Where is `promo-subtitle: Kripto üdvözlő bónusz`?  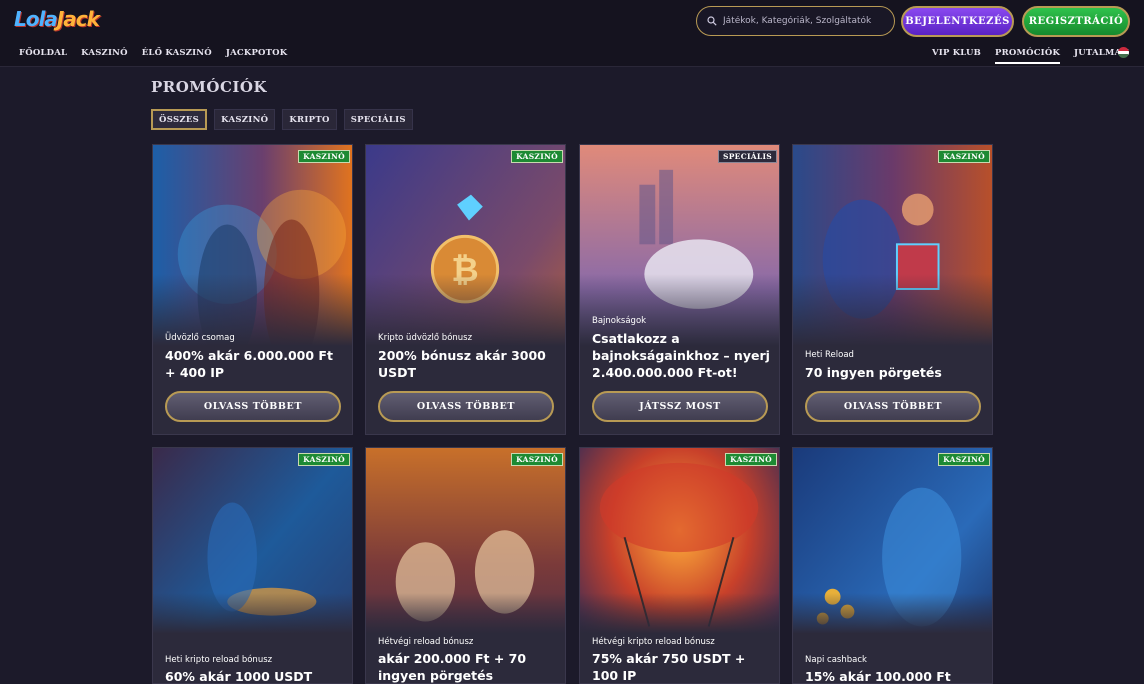
promo-subtitle: Kripto üdvözlő bónusz is located at coordinates (425, 338).